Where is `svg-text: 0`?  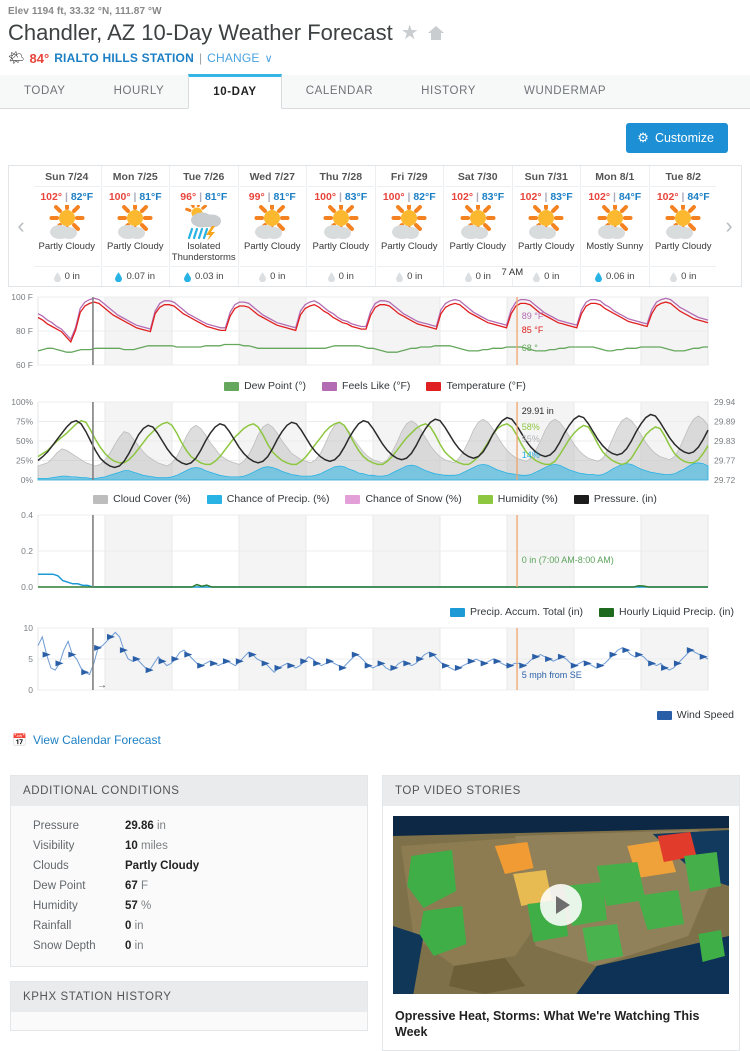
svg-text: 0 is located at coordinates (30, 690).